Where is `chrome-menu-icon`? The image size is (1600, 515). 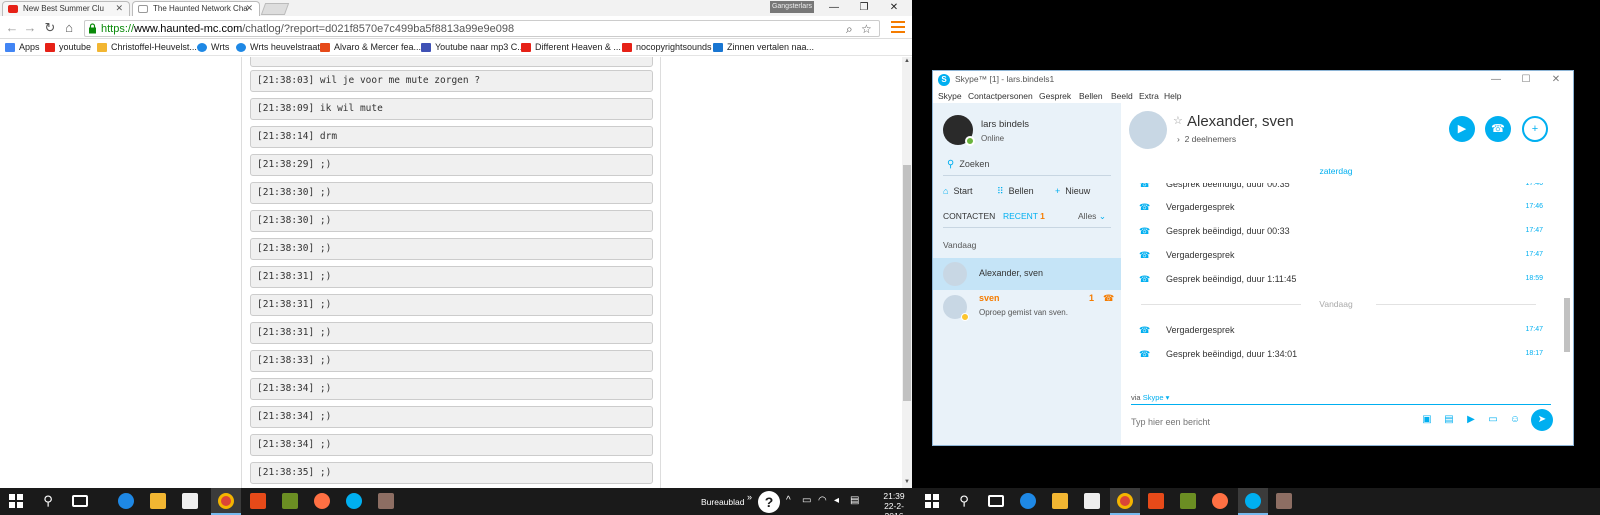 chrome-menu-icon is located at coordinates (898, 27).